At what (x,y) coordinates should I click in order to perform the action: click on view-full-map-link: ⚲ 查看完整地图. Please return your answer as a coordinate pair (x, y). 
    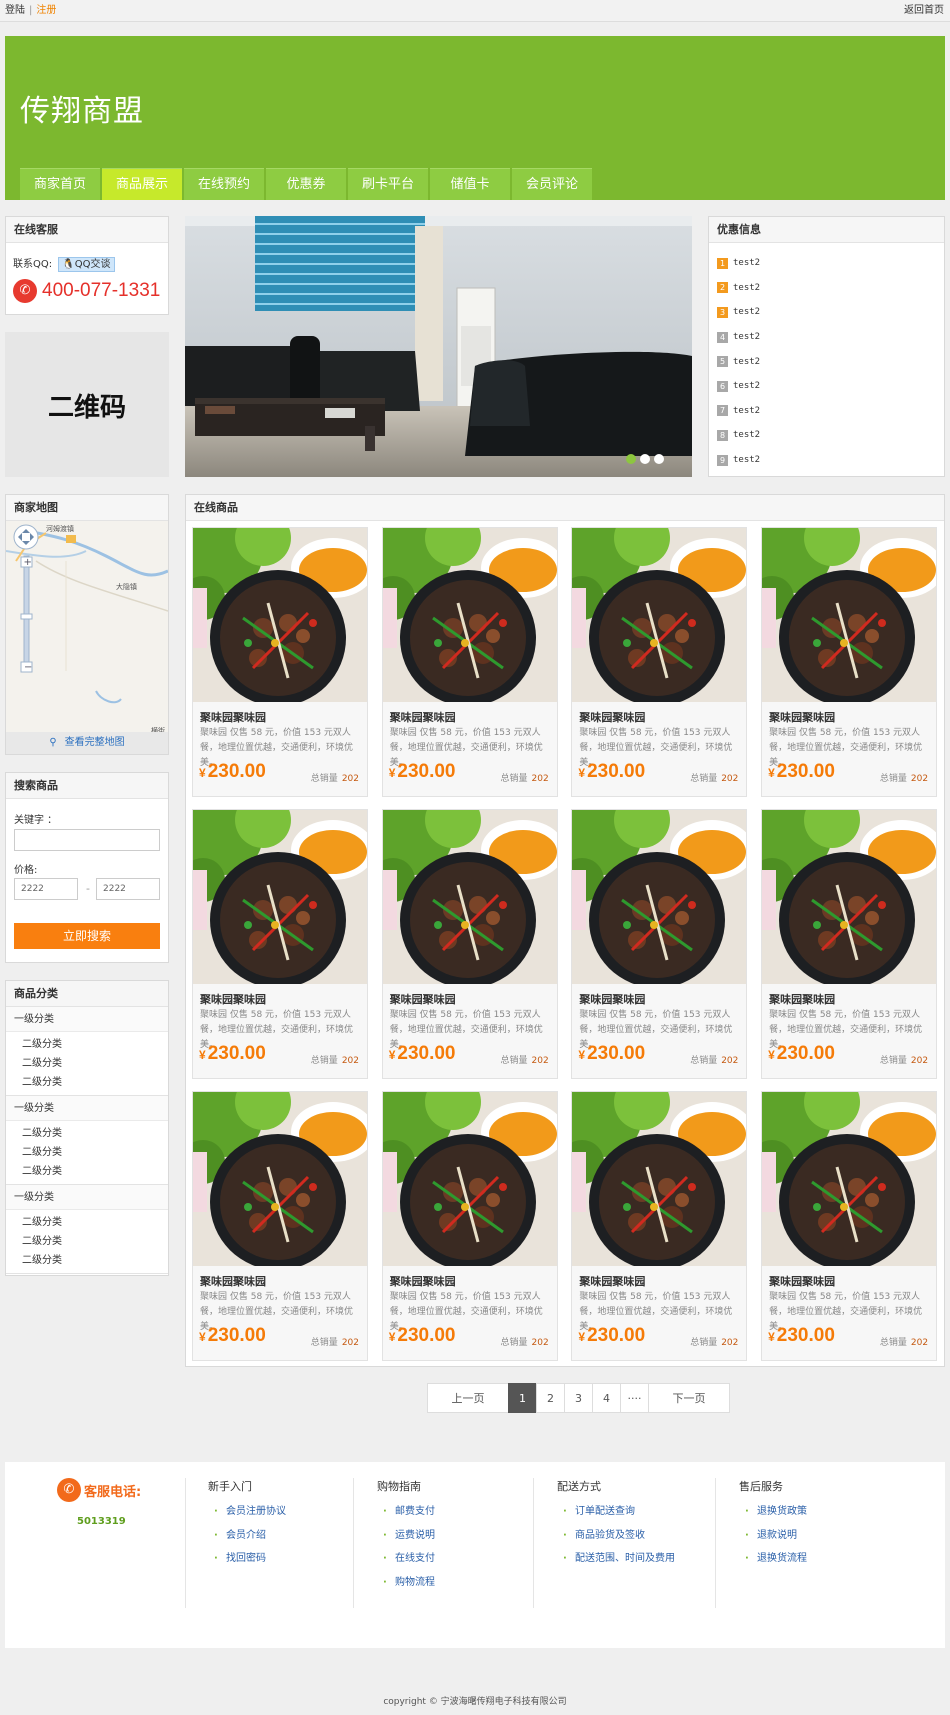
    Looking at the image, I should click on (87, 743).